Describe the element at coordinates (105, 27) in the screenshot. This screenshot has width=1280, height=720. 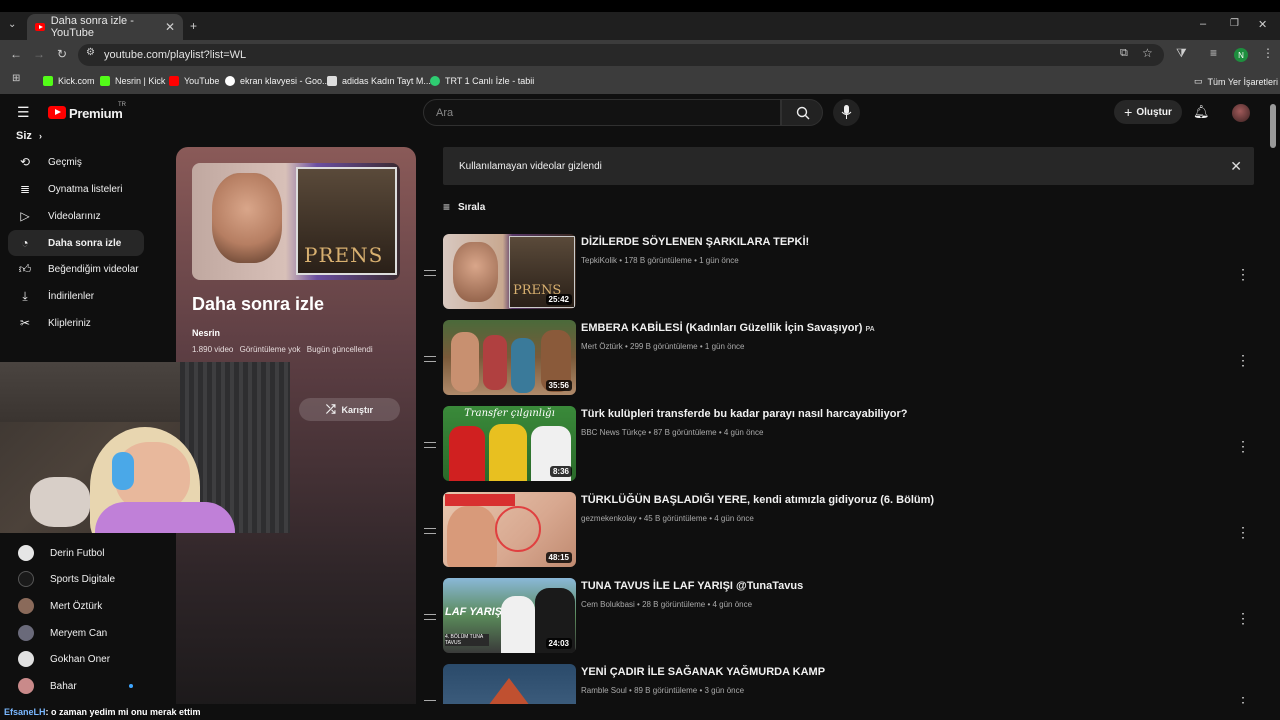
I see `browser-tab: Daha sonra izle - YouTube ✕` at that location.